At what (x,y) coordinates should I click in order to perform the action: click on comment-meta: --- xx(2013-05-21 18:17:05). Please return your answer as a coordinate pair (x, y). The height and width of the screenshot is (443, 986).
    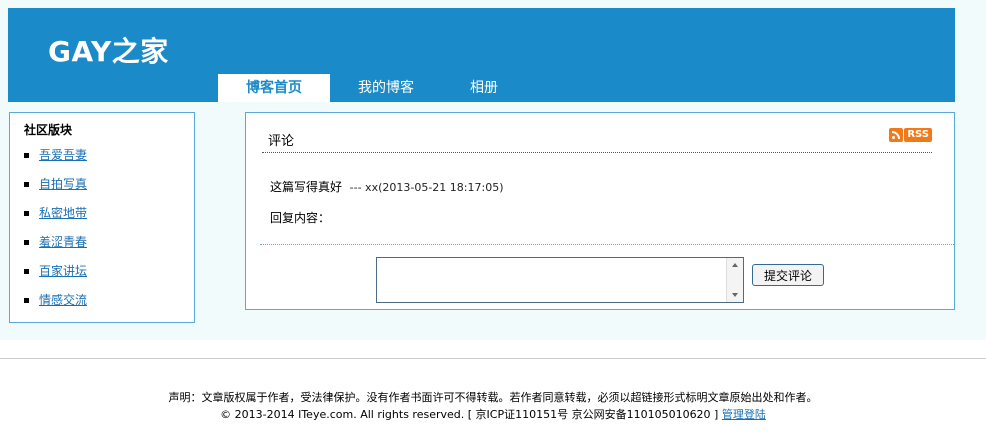
    Looking at the image, I should click on (426, 187).